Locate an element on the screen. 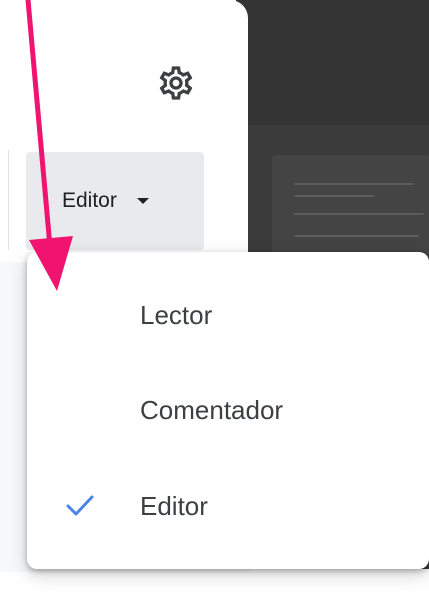 This screenshot has width=429, height=600. menu-item-label: Editor is located at coordinates (174, 505).